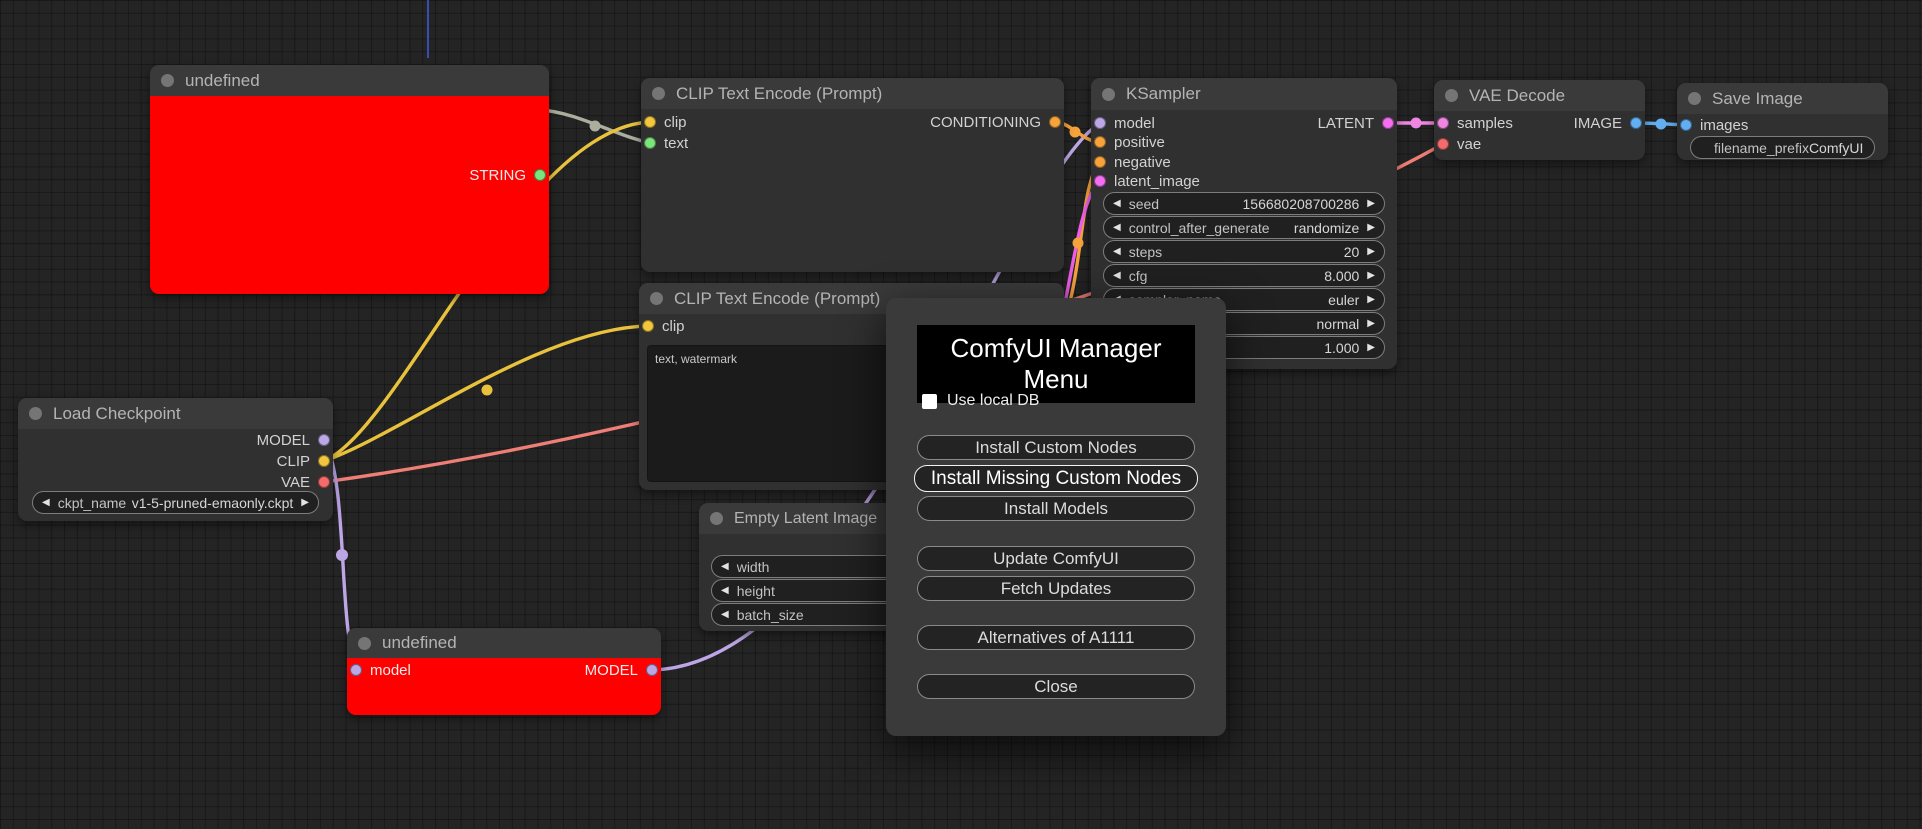 This screenshot has height=829, width=1922. What do you see at coordinates (1443, 144) in the screenshot?
I see `vae-input-connector` at bounding box center [1443, 144].